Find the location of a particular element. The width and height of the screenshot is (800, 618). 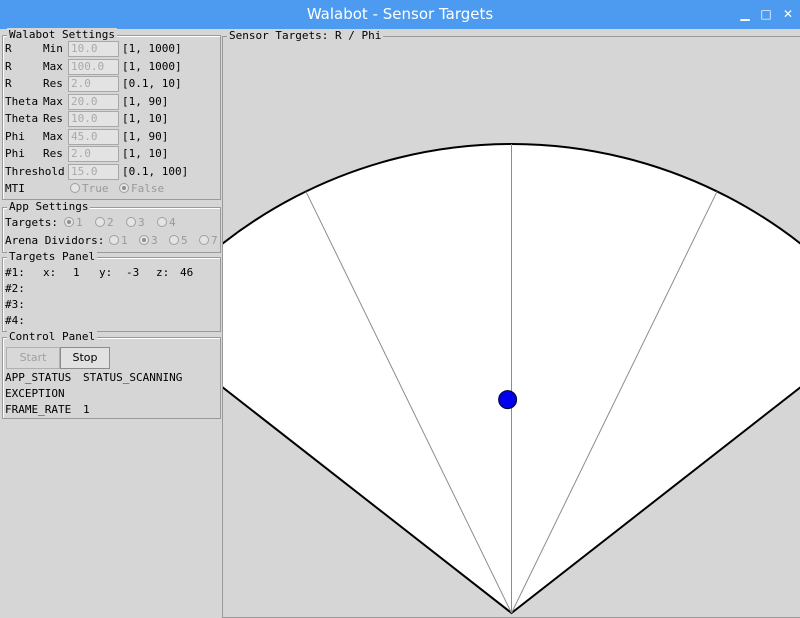

r-max-input: 100.0 is located at coordinates (93, 66).